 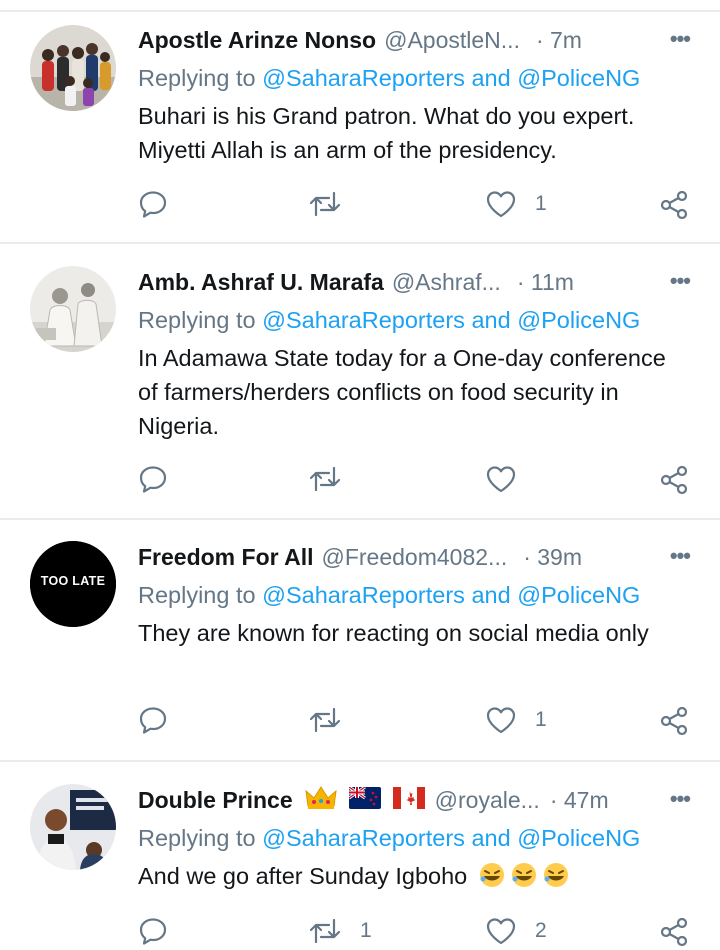 What do you see at coordinates (418, 481) in the screenshot?
I see `tweet-actions` at bounding box center [418, 481].